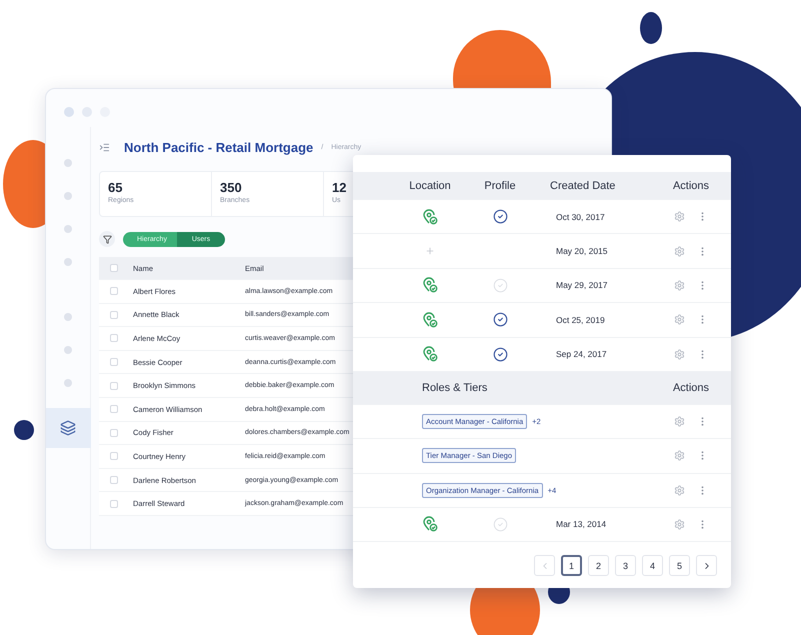 The width and height of the screenshot is (801, 635). Describe the element at coordinates (104, 147) in the screenshot. I see `menu-icon` at that location.